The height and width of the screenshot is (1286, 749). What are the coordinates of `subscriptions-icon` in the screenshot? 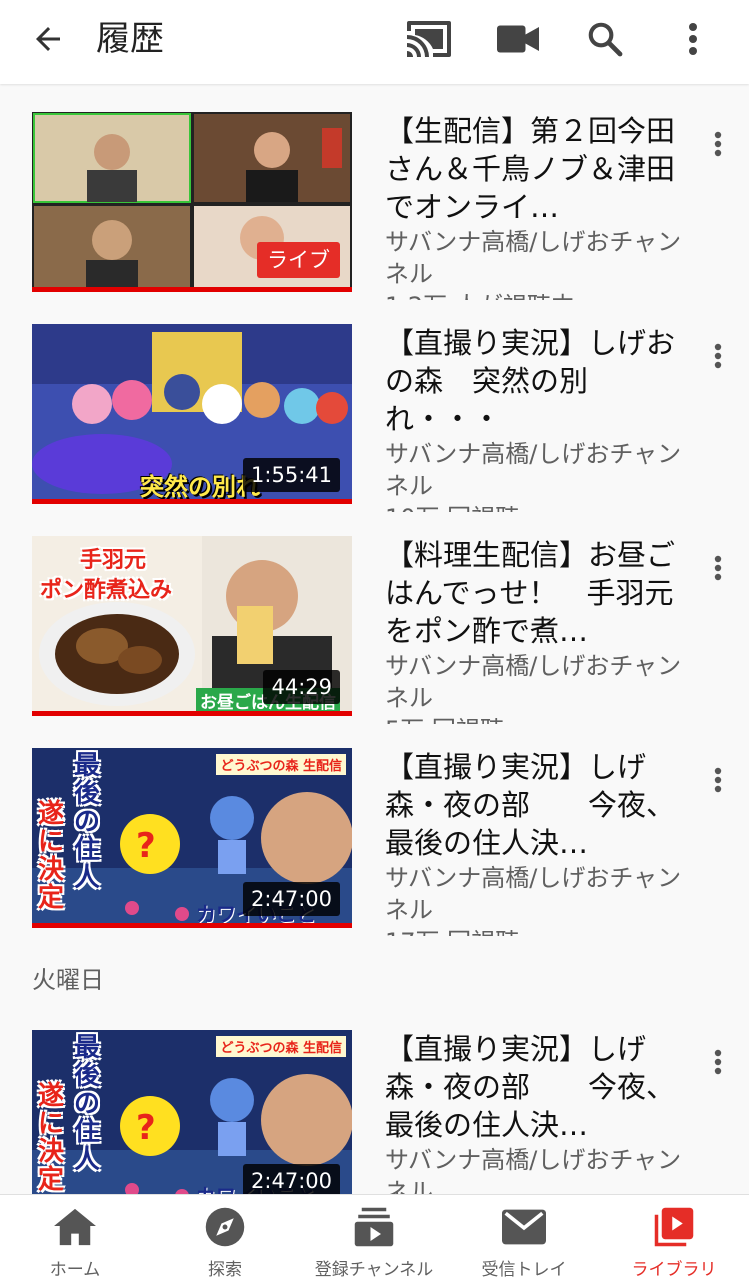 It's located at (374, 1227).